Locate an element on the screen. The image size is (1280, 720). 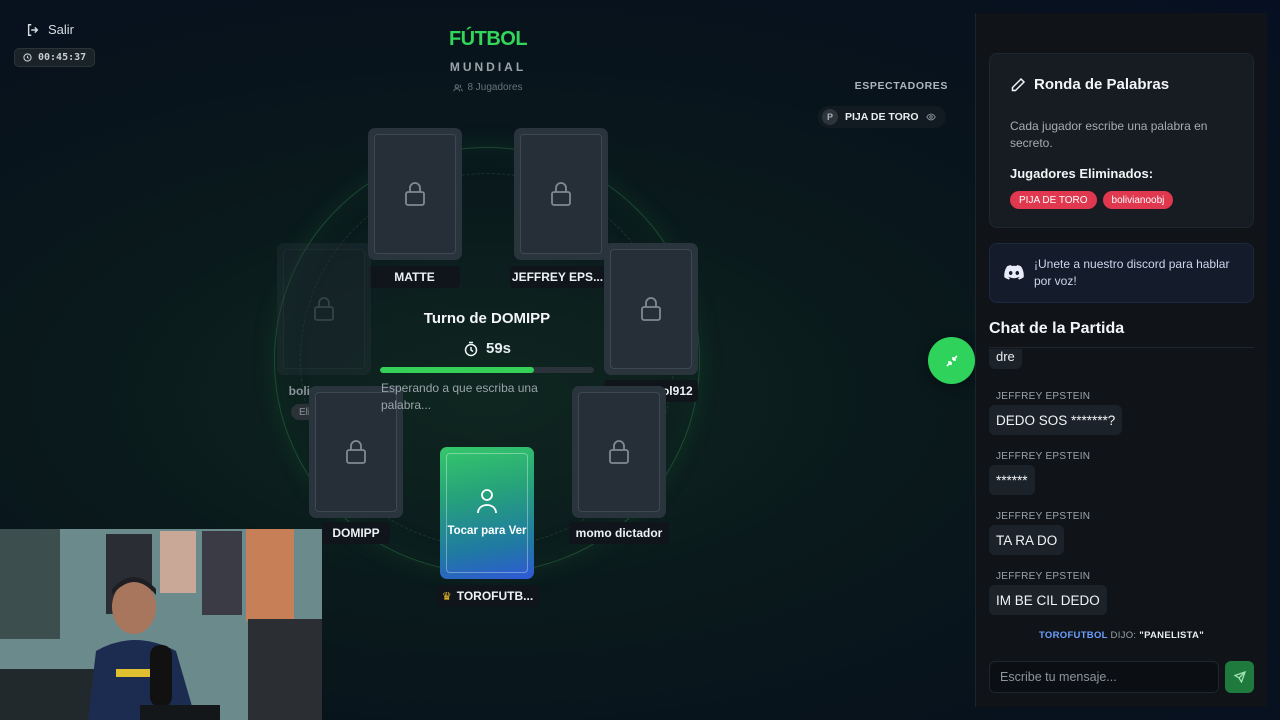
system-message-word: "PANELISTA" is located at coordinates (1172, 635).